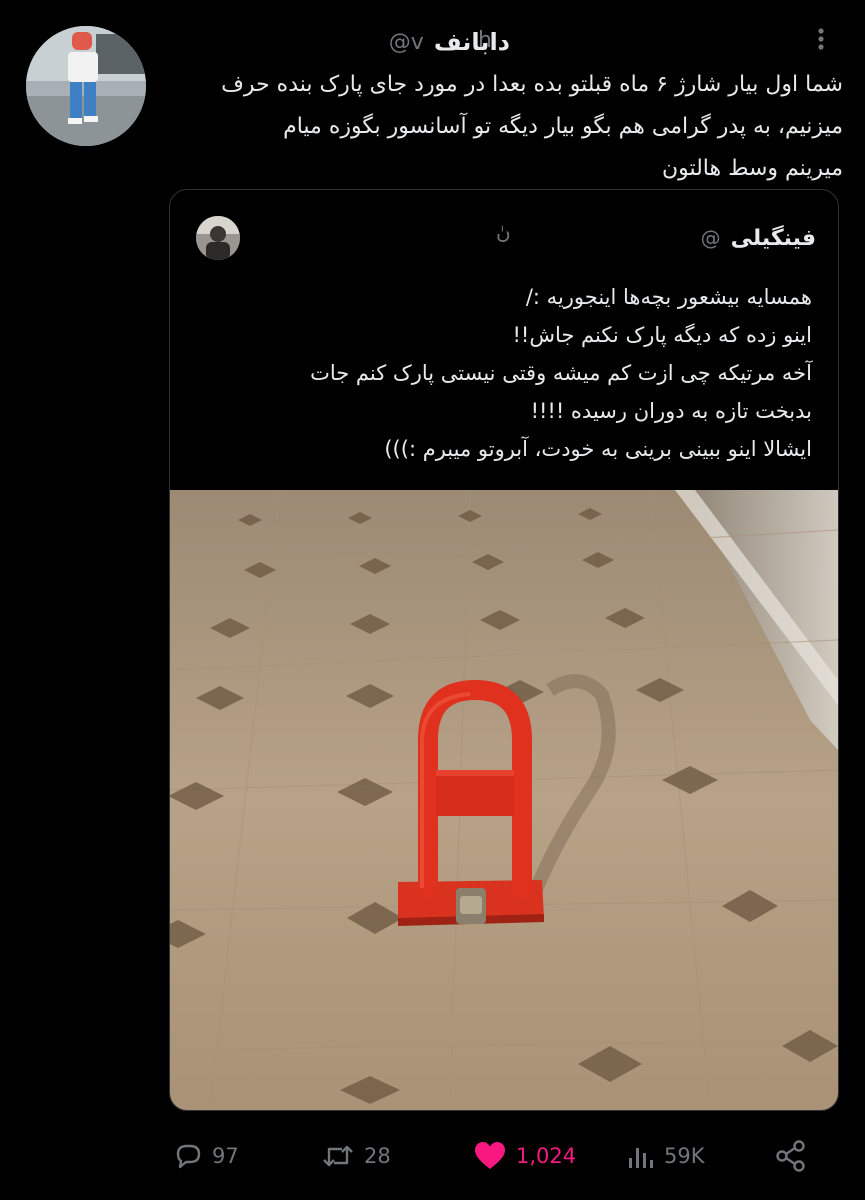 This screenshot has height=1200, width=865. Describe the element at coordinates (205, 1156) in the screenshot. I see `reply-button: 97` at that location.